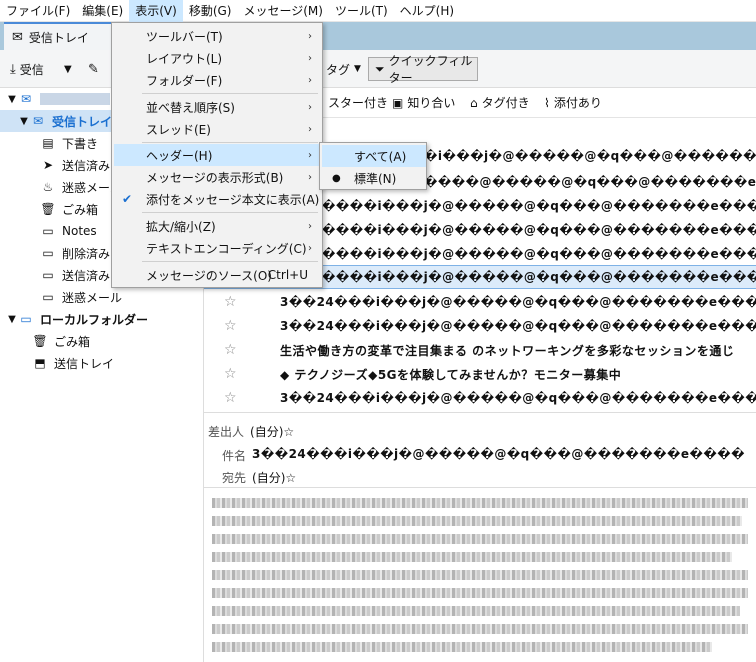 The height and width of the screenshot is (662, 756). What do you see at coordinates (217, 226) in the screenshot?
I see `menu-item-zoom: 拡大/縮小(Z) ›` at bounding box center [217, 226].